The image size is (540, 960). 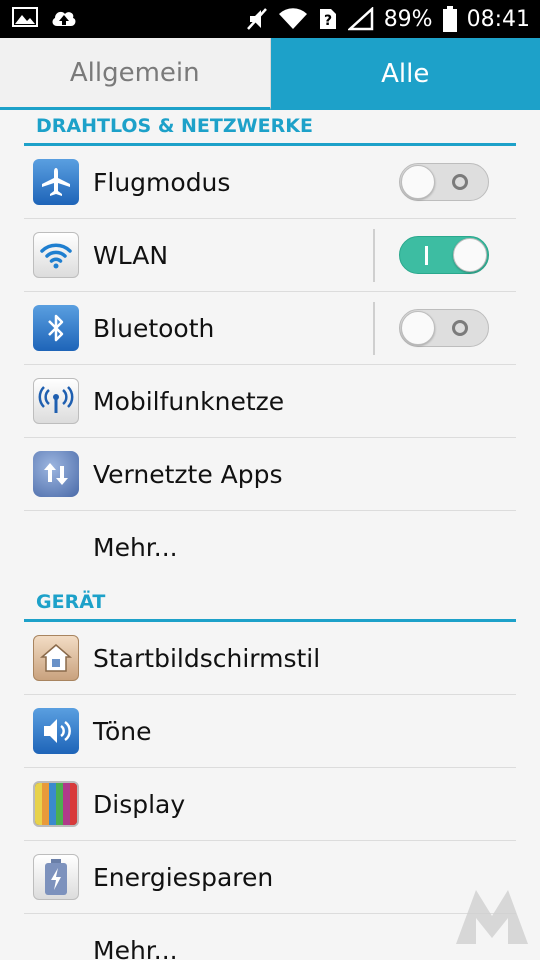 I want to click on tab-allgemein: Allgemein, so click(x=135, y=74).